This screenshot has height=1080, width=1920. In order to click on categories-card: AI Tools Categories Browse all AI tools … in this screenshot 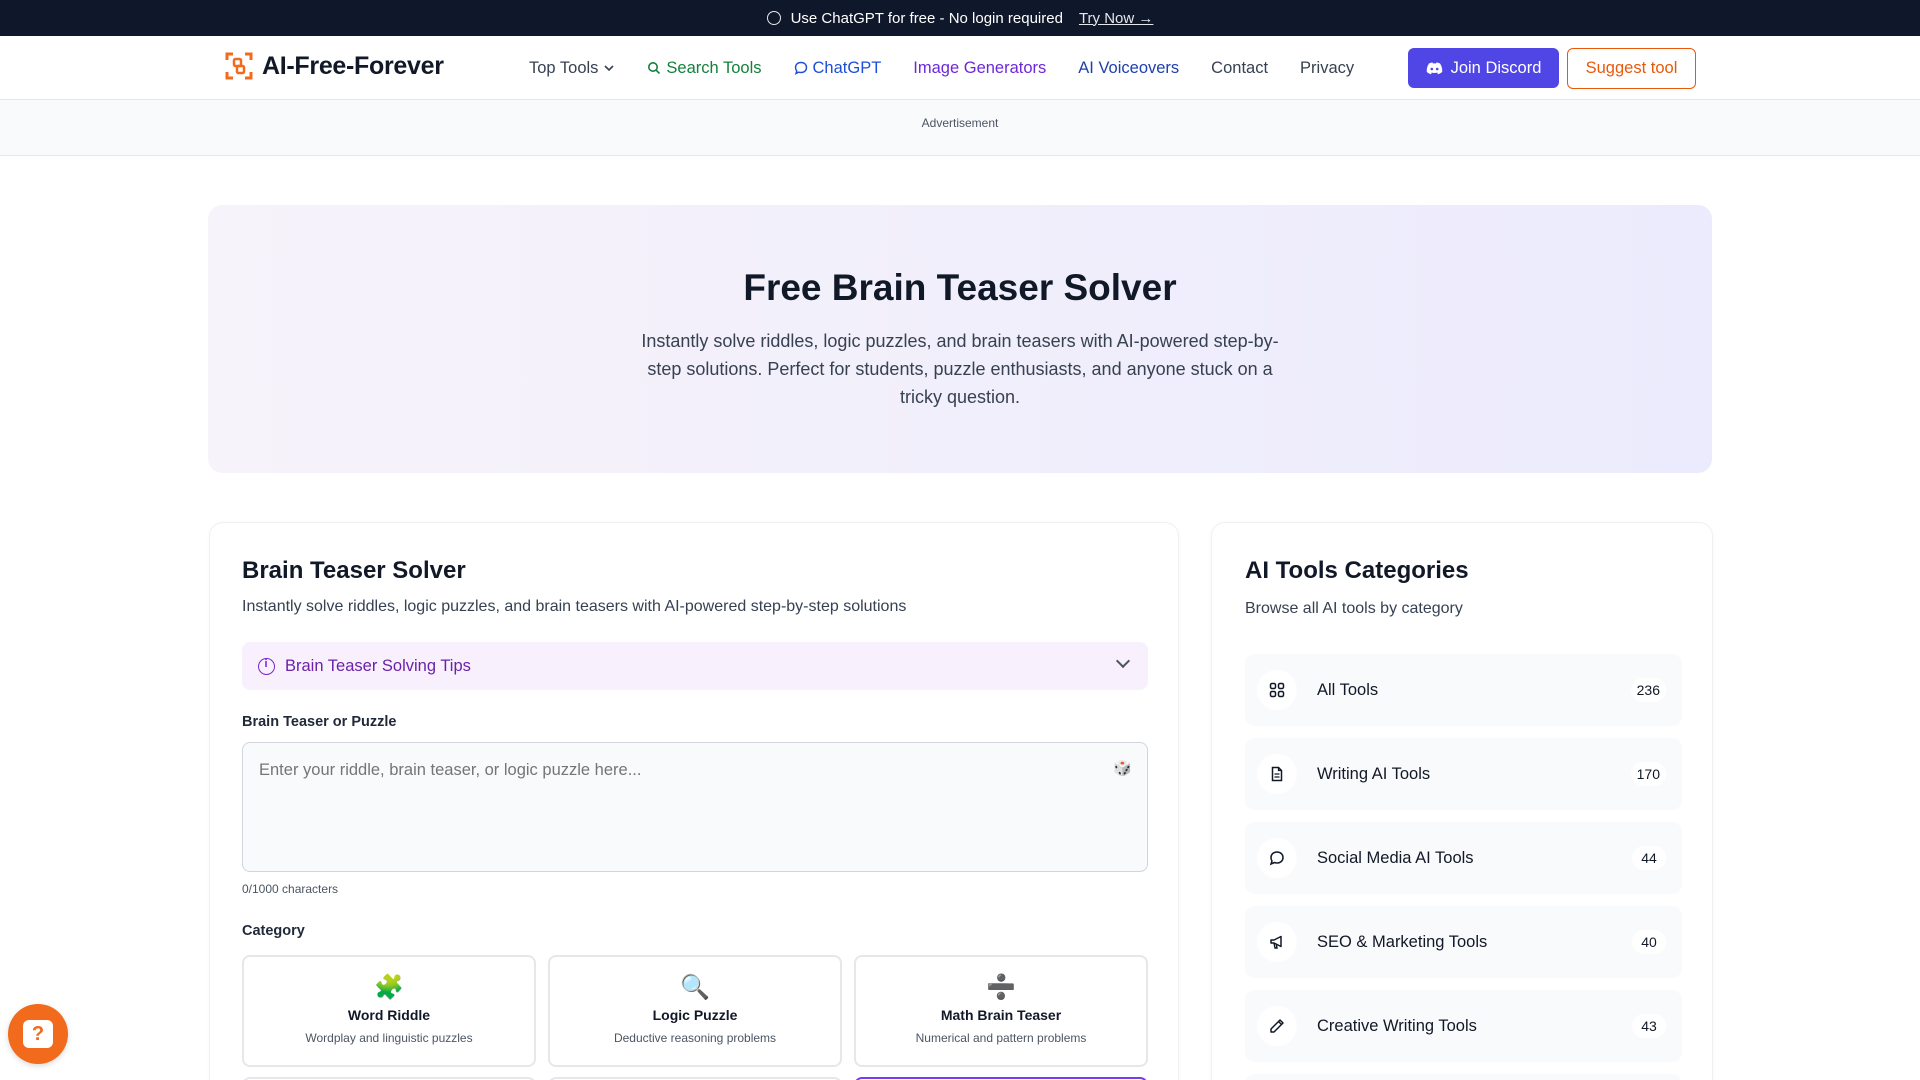, I will do `click(1462, 801)`.